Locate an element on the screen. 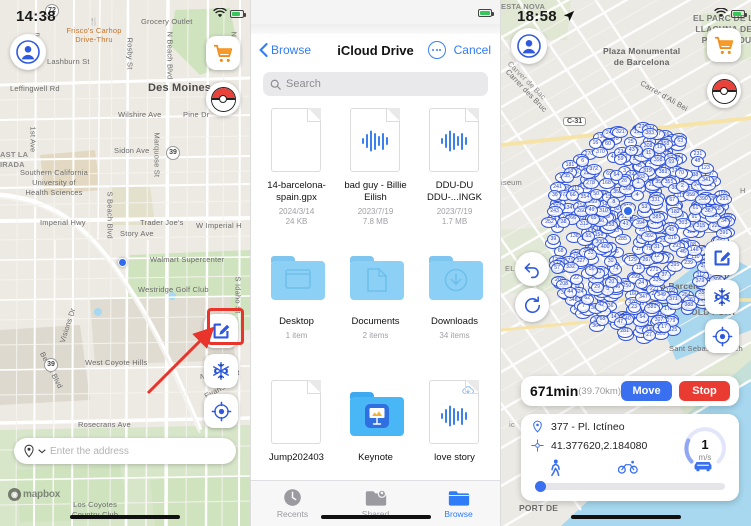  search-input: Search is located at coordinates (375, 84).